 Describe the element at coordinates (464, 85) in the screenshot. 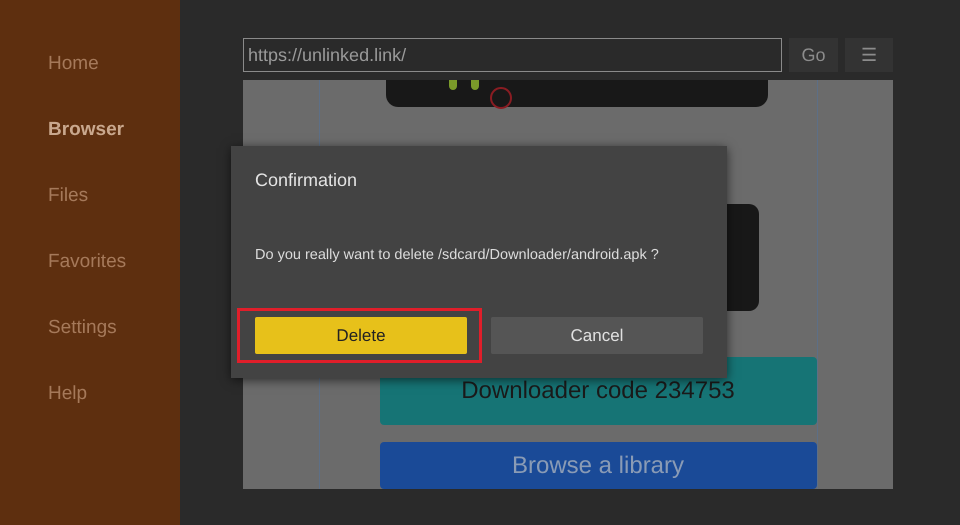

I see `logo-drawing` at that location.